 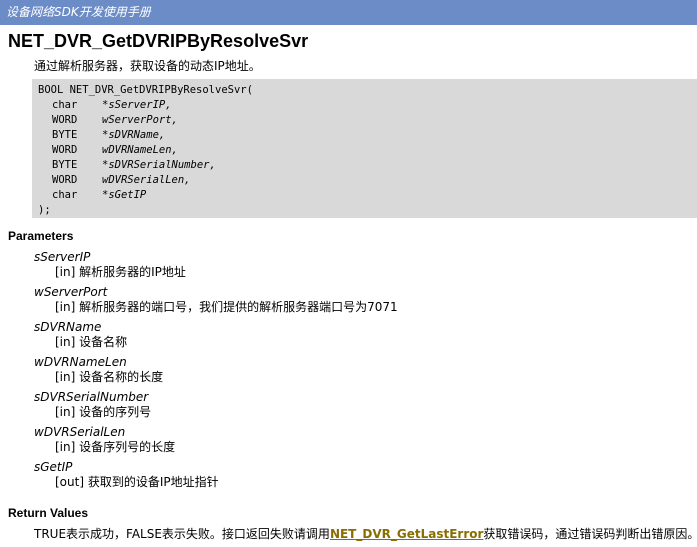 What do you see at coordinates (115, 447) in the screenshot?
I see `param-description: [in] 设备序列号的长度` at bounding box center [115, 447].